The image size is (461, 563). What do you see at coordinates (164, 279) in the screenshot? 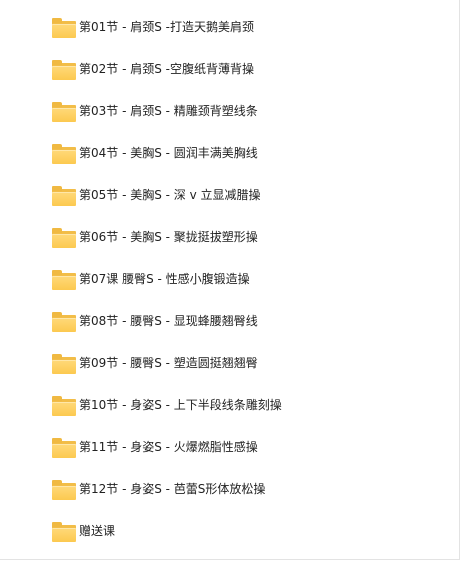
I see `folder-label: 第07课 腰臀S - 性感小腹锻造操` at bounding box center [164, 279].